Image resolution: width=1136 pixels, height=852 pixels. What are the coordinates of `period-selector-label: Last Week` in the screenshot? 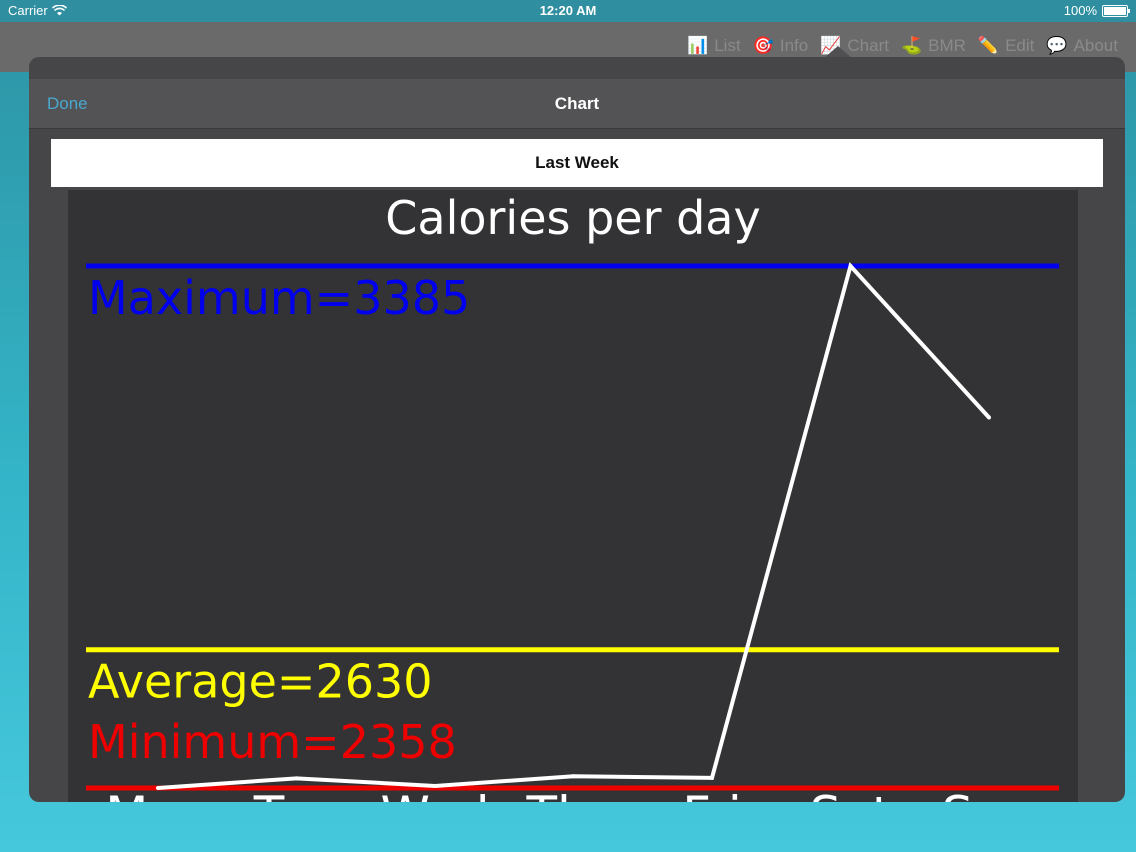 It's located at (577, 162).